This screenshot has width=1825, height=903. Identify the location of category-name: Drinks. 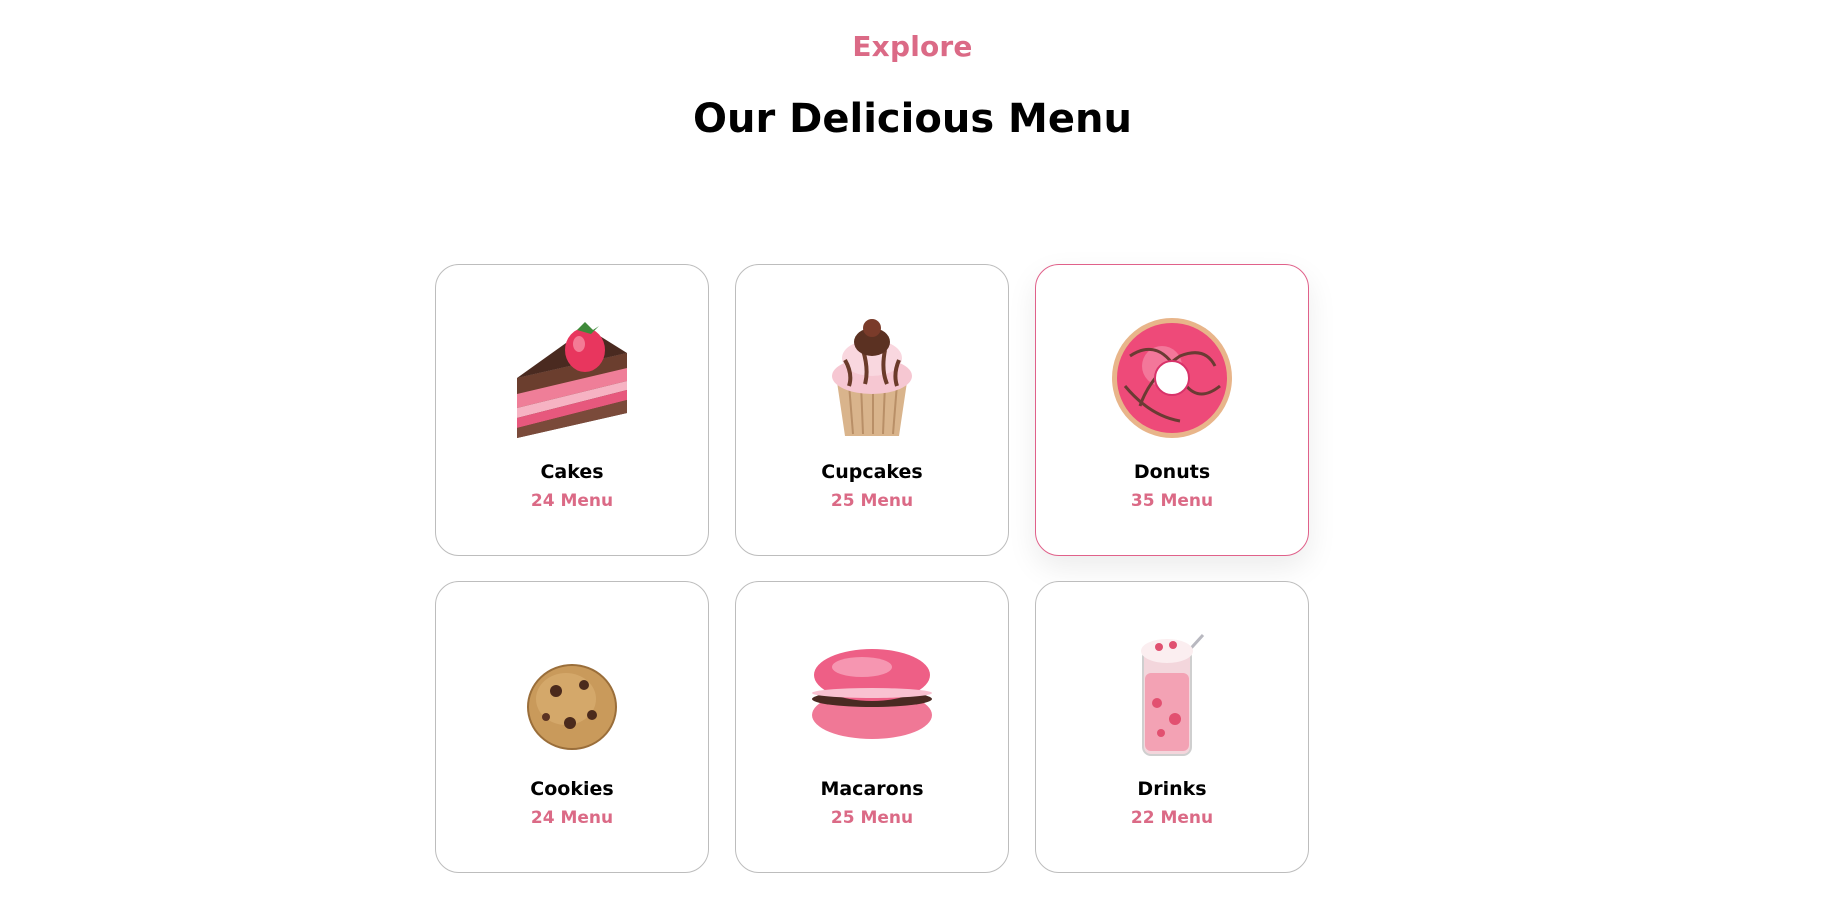
(1172, 789).